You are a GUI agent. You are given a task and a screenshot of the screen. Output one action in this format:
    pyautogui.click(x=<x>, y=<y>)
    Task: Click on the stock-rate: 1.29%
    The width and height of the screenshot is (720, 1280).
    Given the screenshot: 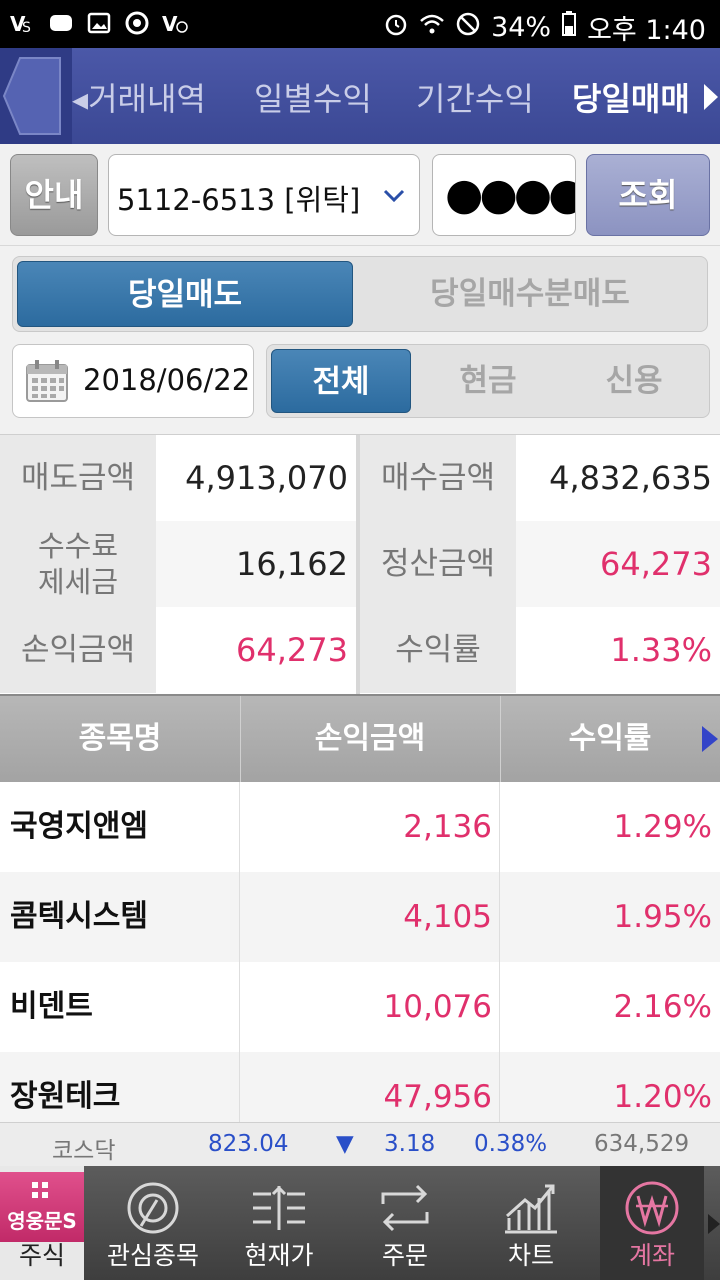 What is the action you would take?
    pyautogui.click(x=662, y=827)
    